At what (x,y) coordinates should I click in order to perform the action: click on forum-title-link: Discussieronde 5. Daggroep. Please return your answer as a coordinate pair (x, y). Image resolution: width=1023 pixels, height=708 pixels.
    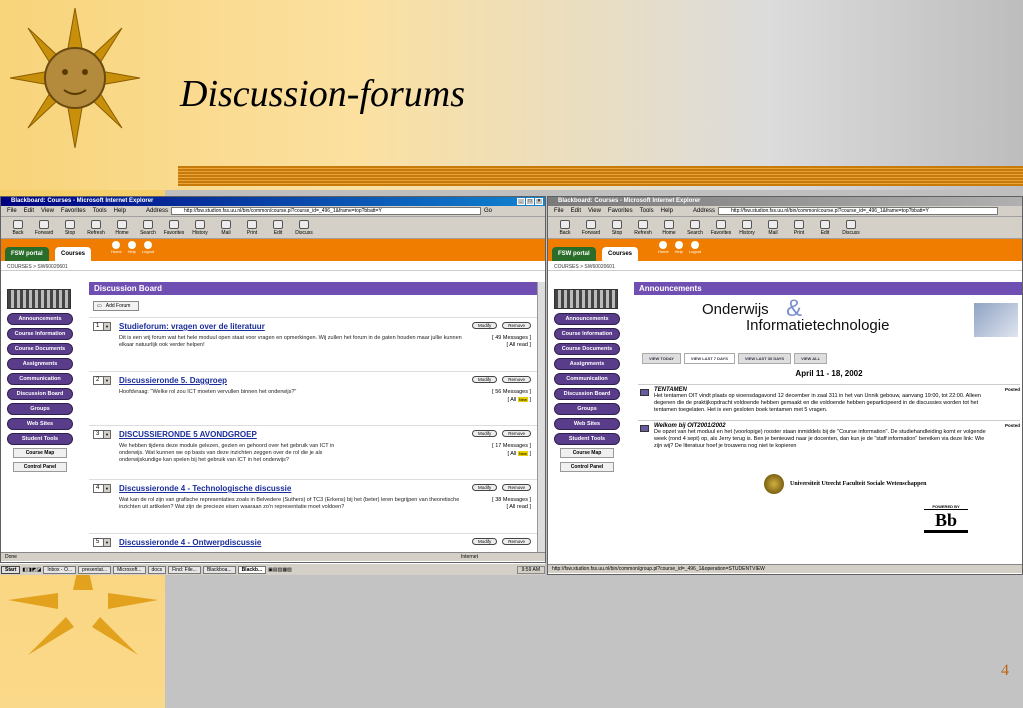
    Looking at the image, I should click on (173, 380).